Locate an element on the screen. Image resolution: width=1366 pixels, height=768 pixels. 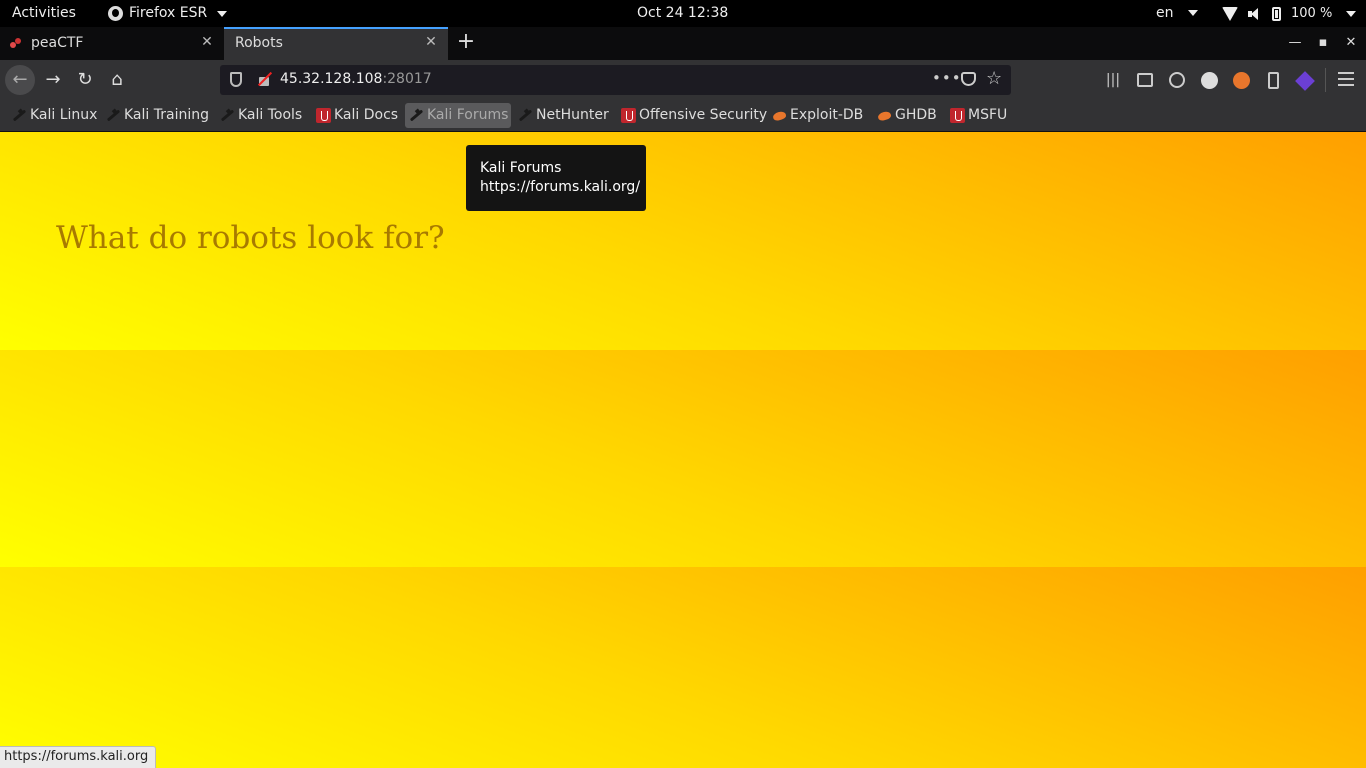
bookmark-ghdb: GHDB is located at coordinates (905, 115).